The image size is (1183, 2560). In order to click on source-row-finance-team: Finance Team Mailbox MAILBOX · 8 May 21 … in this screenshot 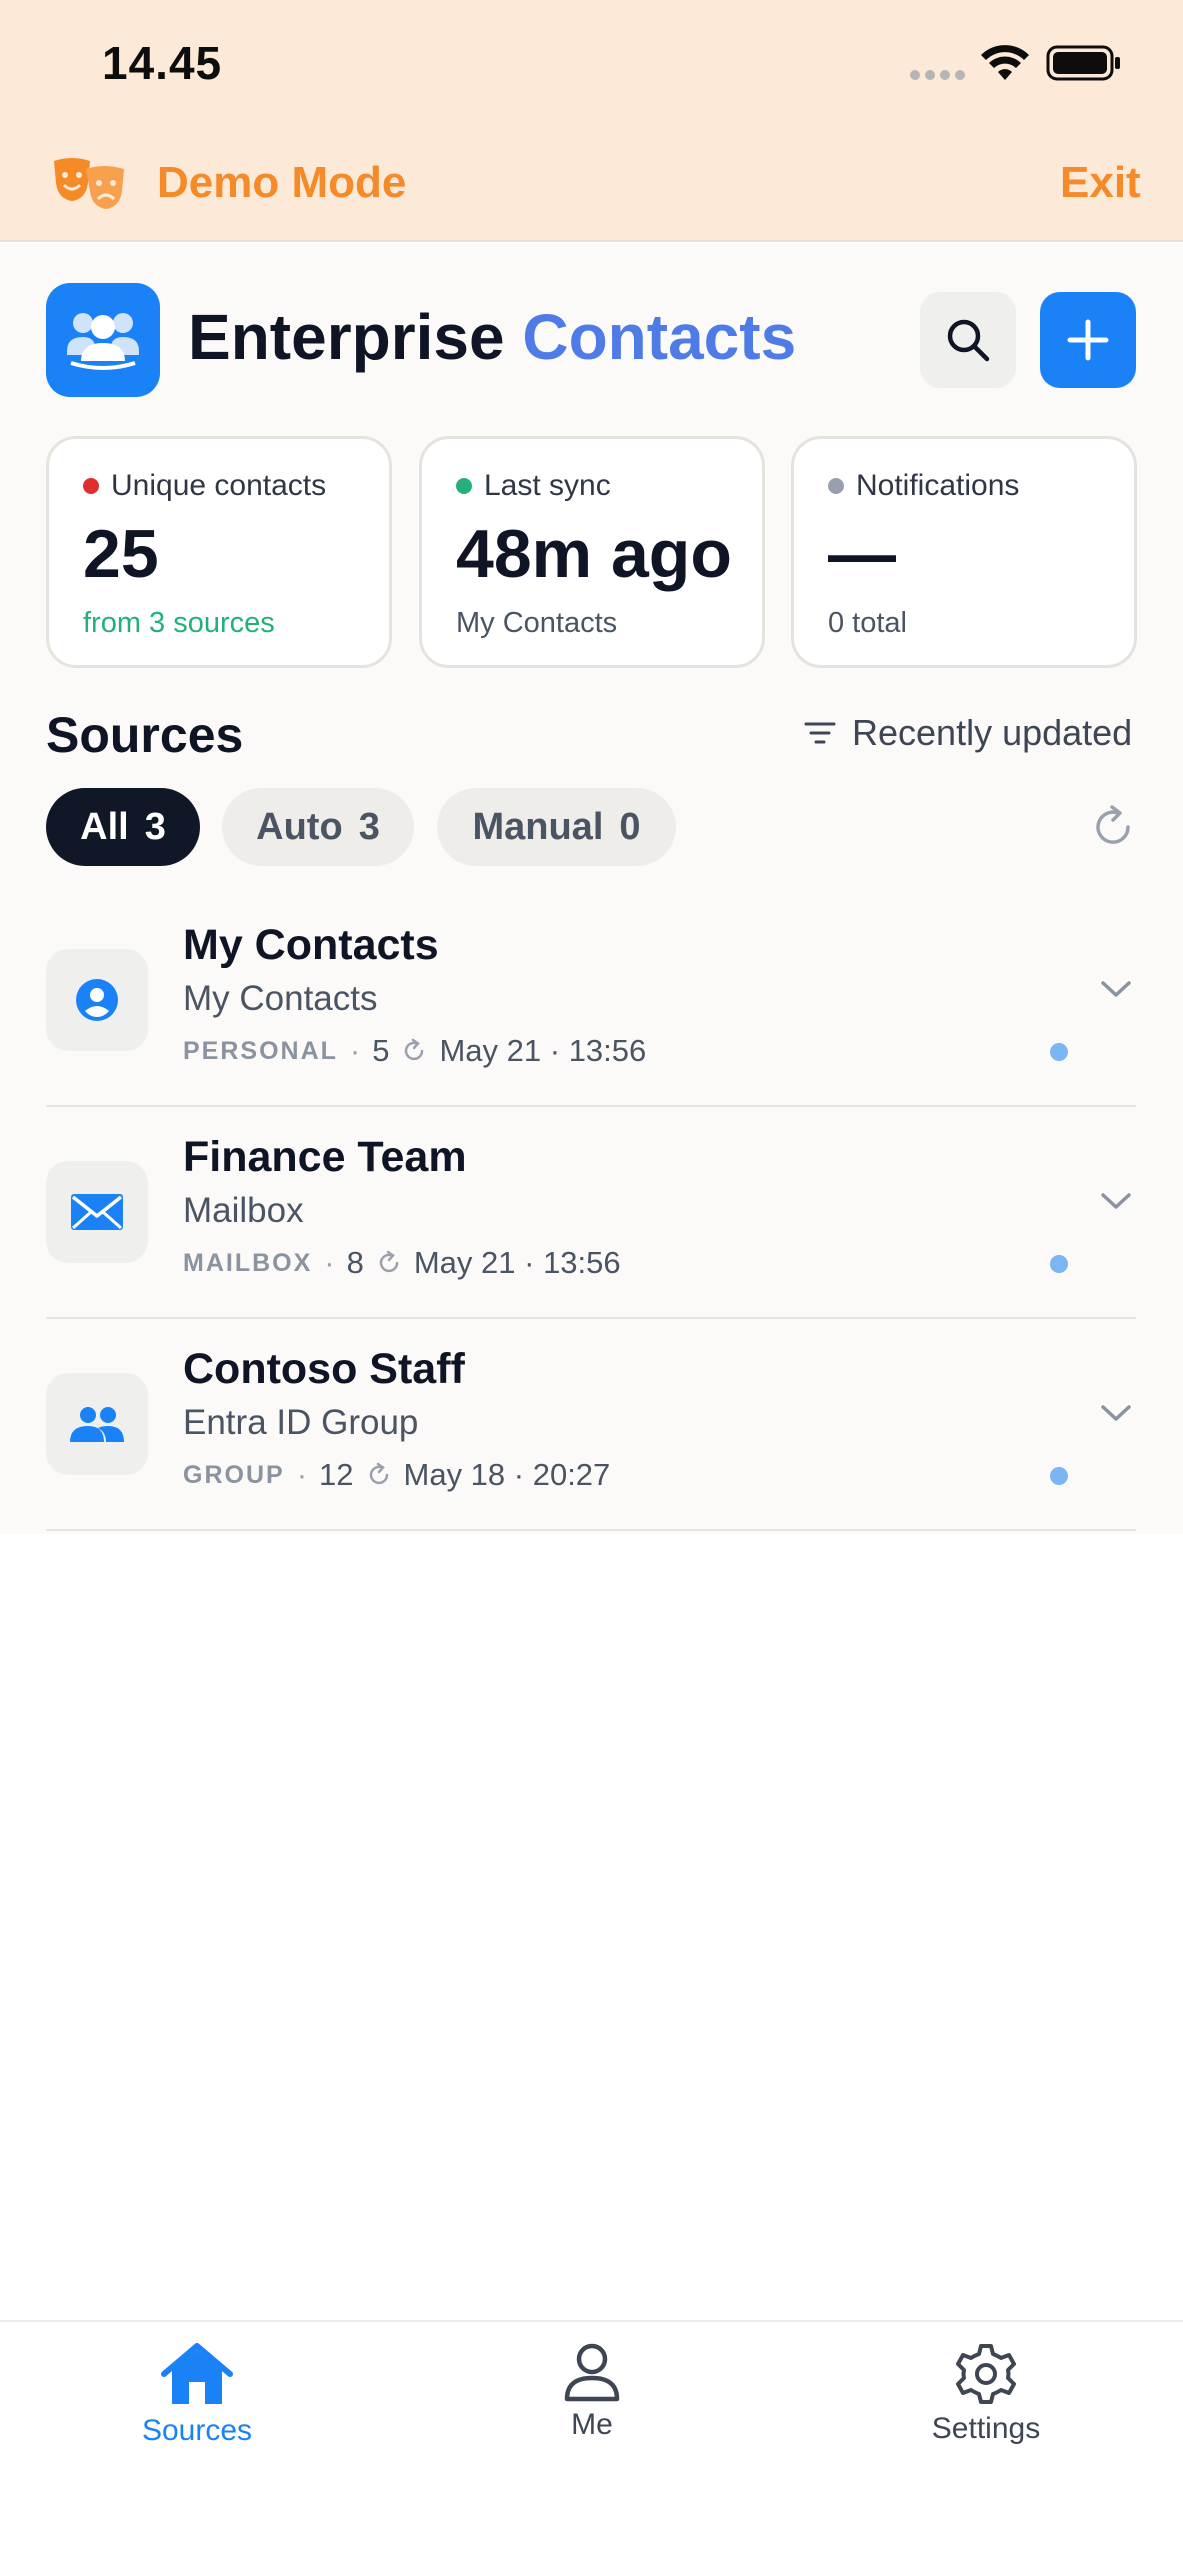, I will do `click(591, 1213)`.